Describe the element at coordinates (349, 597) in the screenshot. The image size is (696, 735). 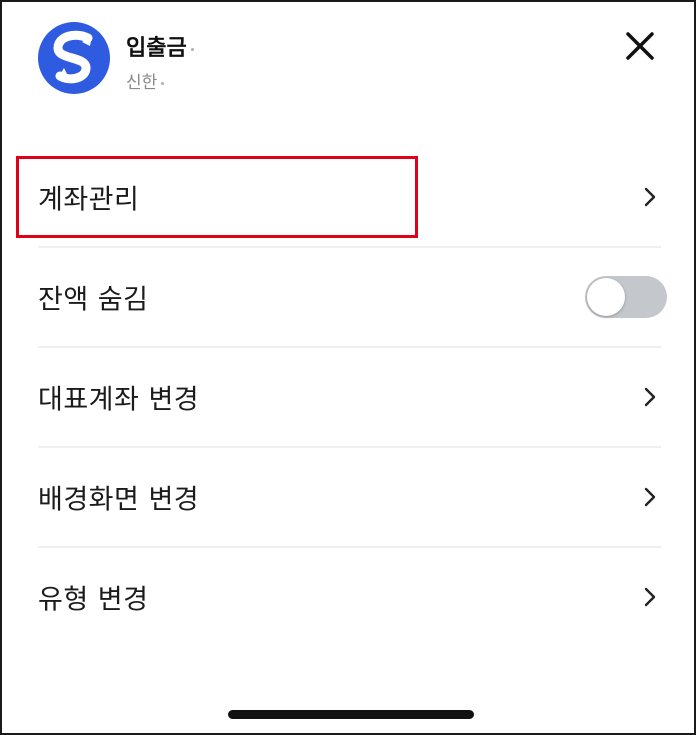
I see `menu-item-change-type: 유형 변경` at that location.